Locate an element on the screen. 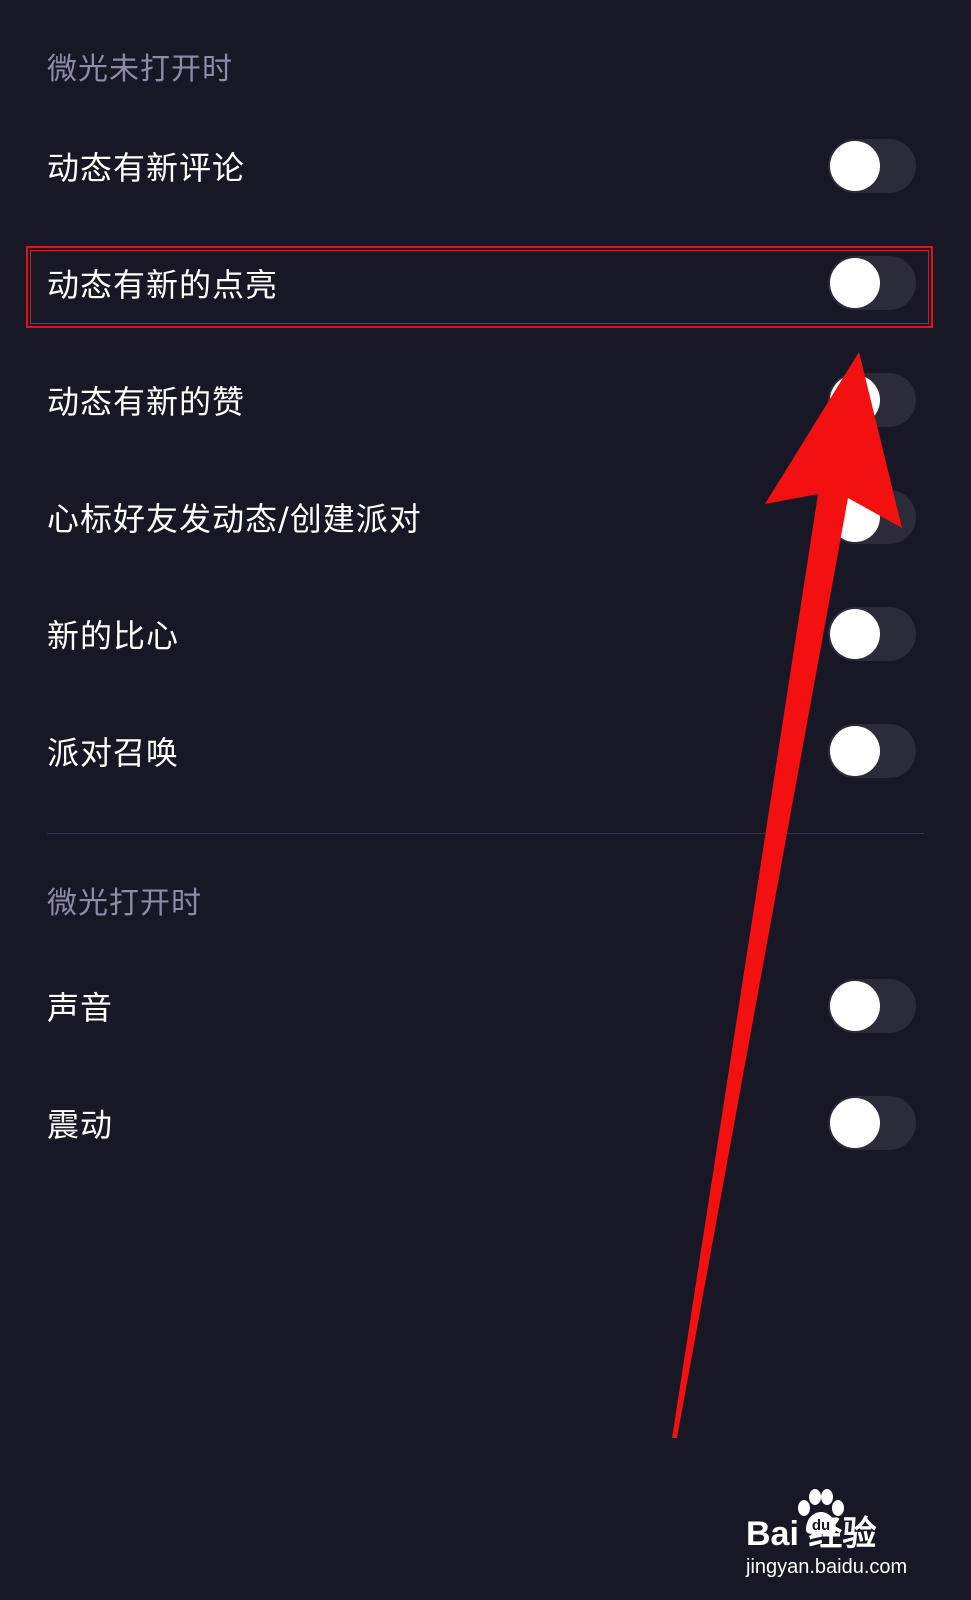 The width and height of the screenshot is (971, 1600). svg-text: du is located at coordinates (821, 1525).